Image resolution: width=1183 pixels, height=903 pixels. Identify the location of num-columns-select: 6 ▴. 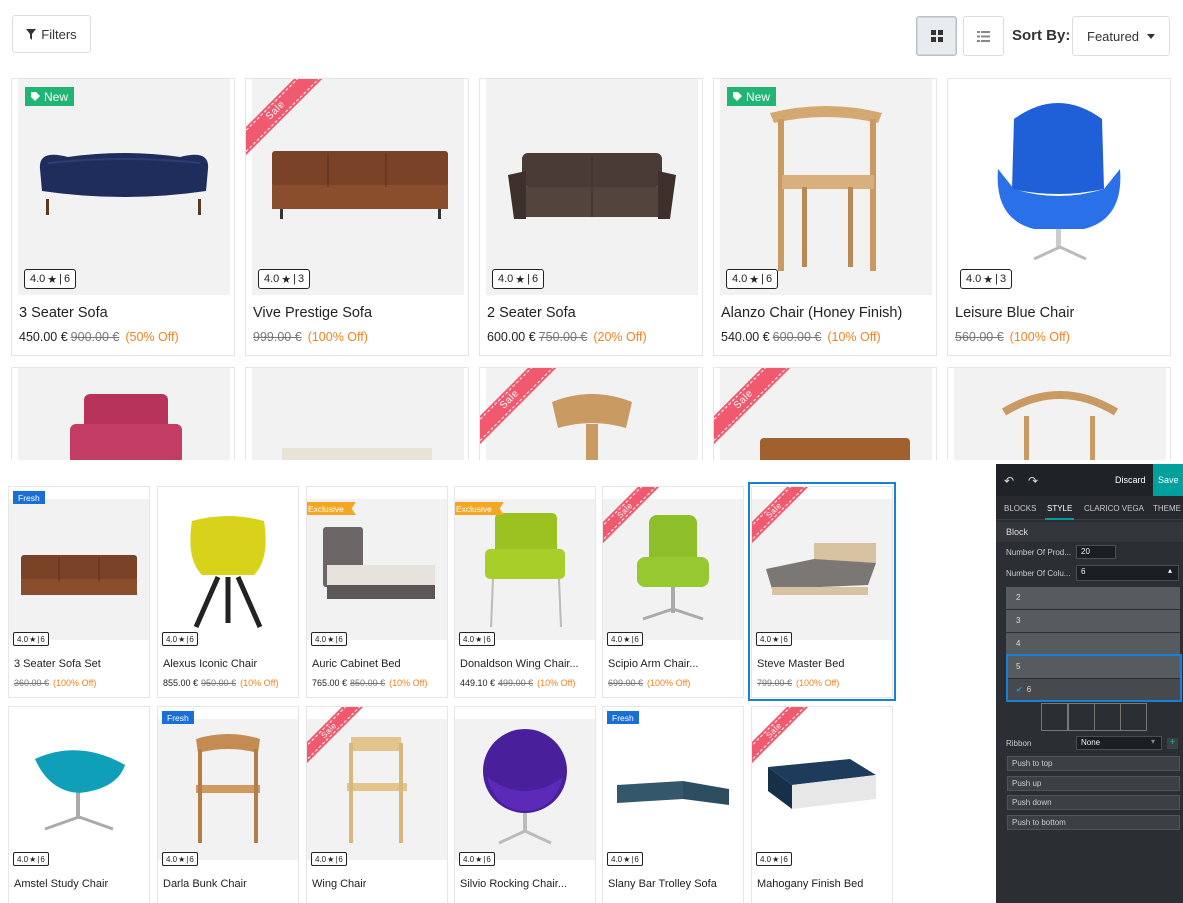
(1127, 573).